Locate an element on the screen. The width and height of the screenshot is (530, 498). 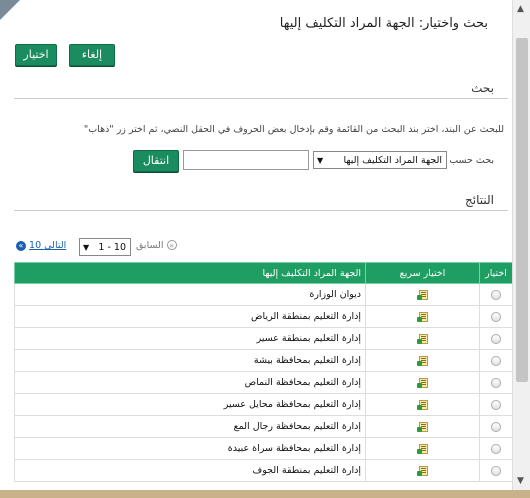
column-header-select: اختيار is located at coordinates (495, 273).